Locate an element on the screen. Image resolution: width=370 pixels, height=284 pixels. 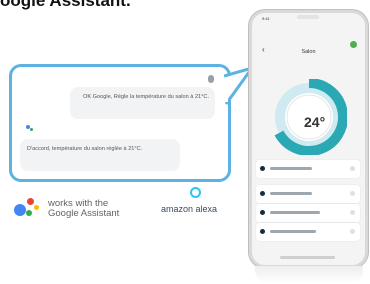
works-with-google-assistant-label: works with the Google Assistant is located at coordinates (84, 208).